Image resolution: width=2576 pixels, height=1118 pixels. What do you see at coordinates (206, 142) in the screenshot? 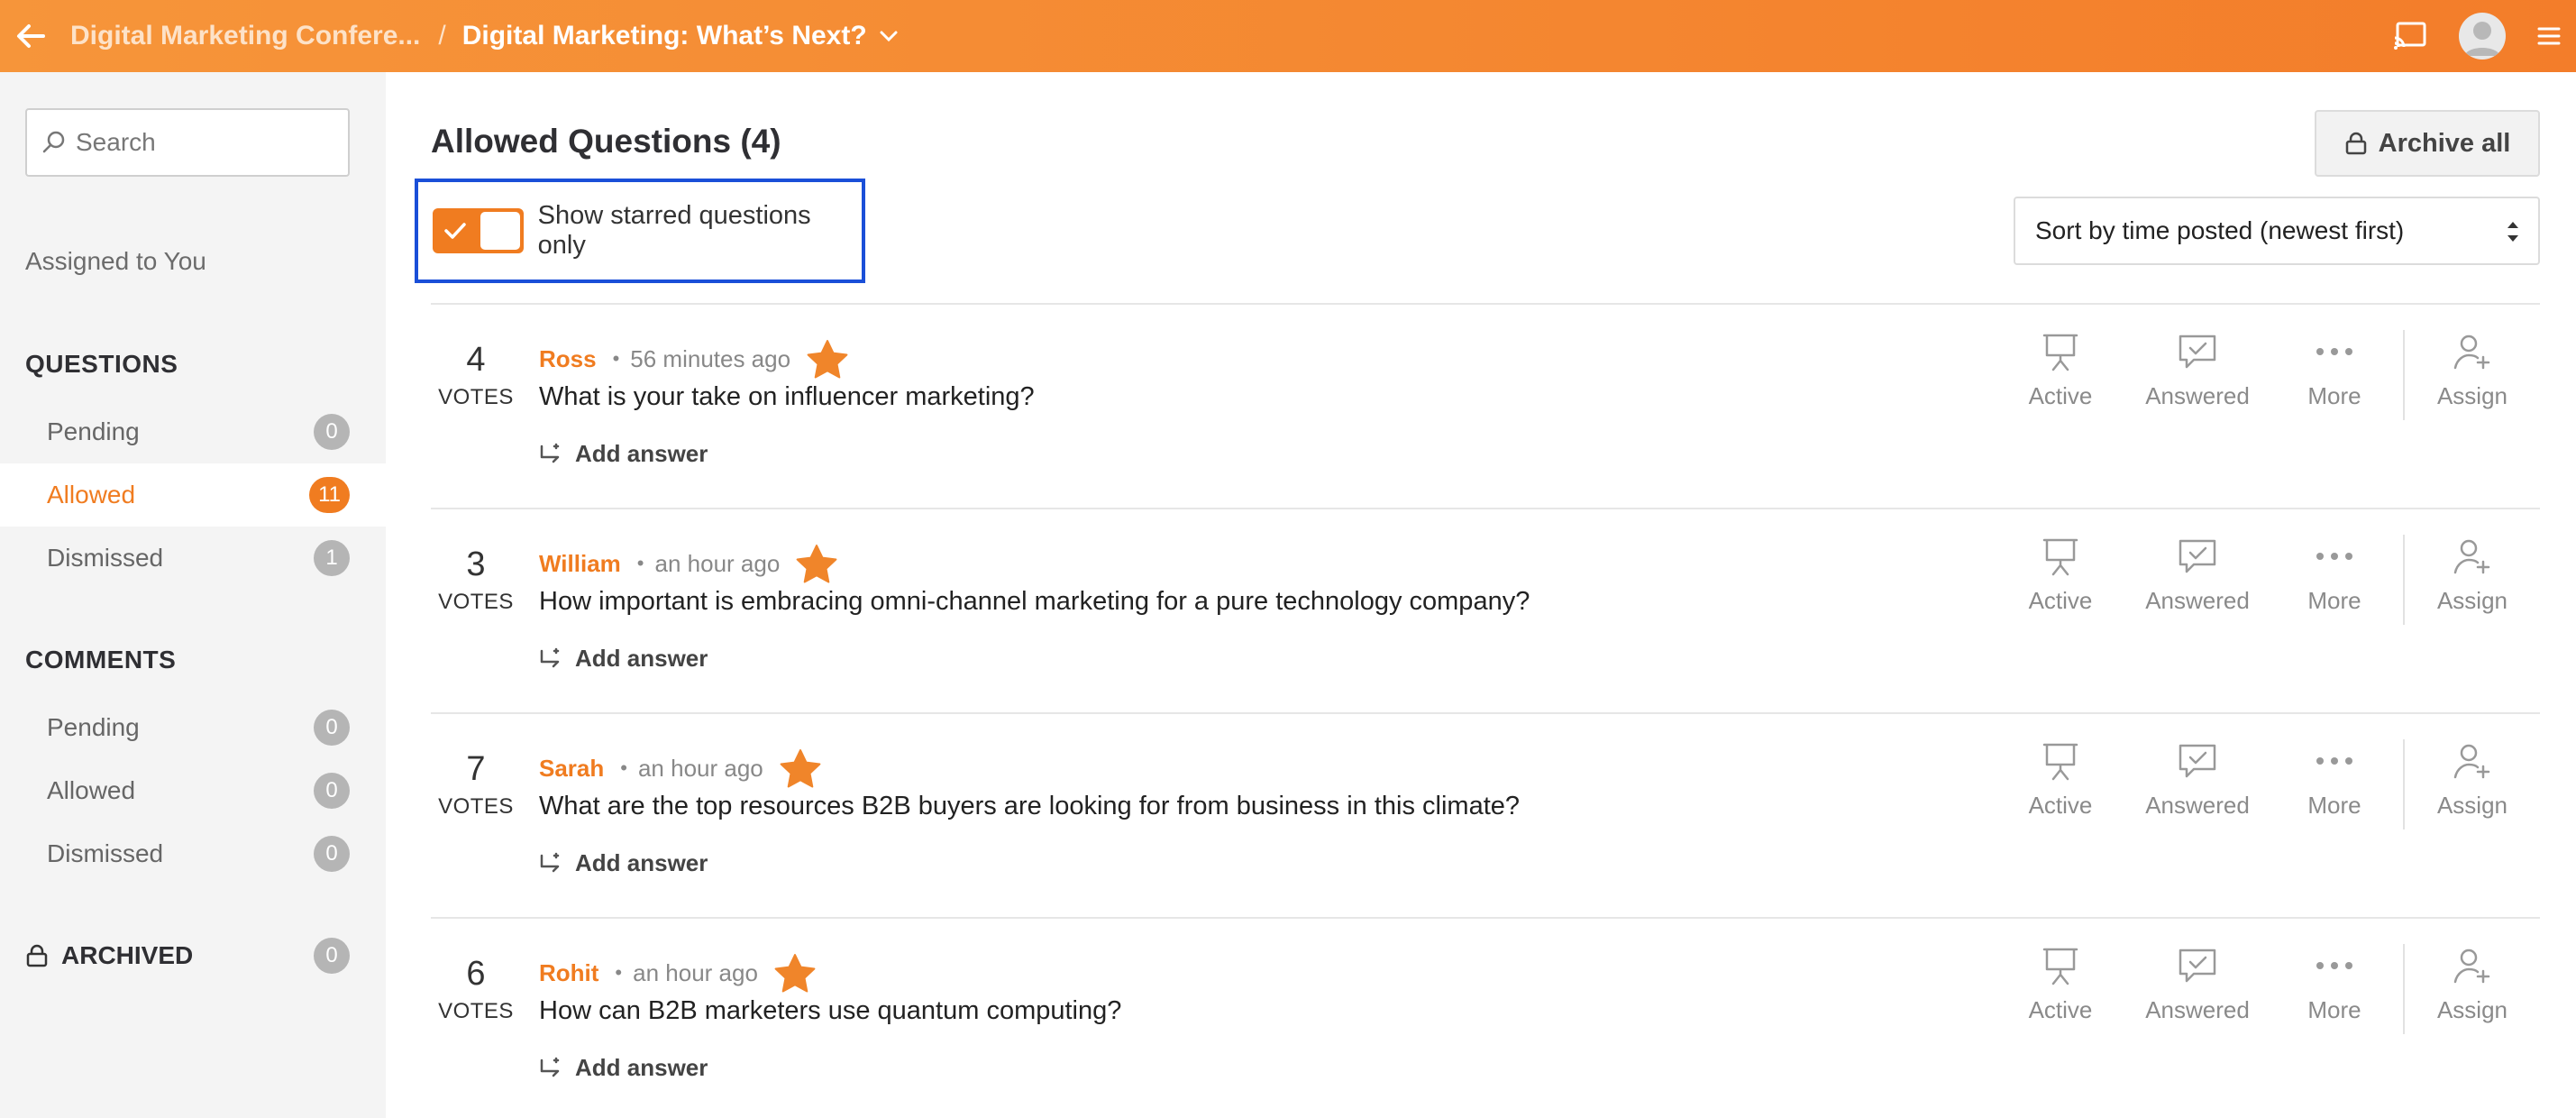
I see `search-input` at bounding box center [206, 142].